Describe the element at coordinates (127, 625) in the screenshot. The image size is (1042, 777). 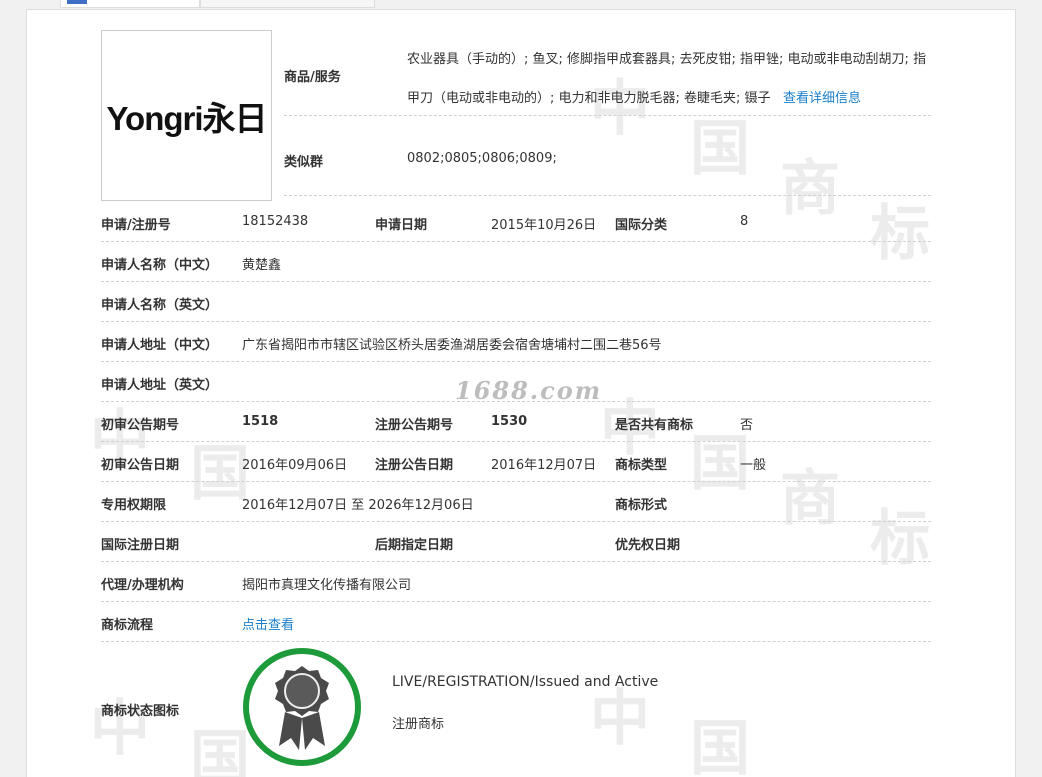
I see `process-label: 商标流程` at that location.